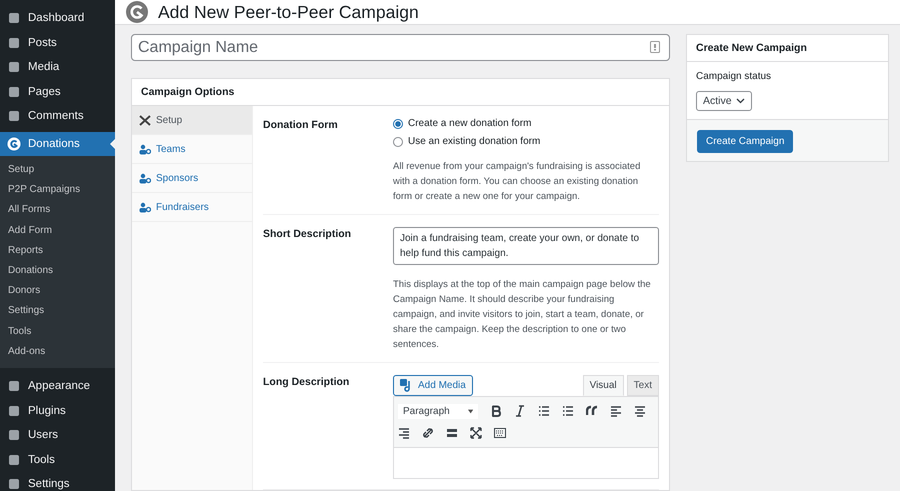 This screenshot has width=900, height=491. I want to click on status-label: Campaign status, so click(734, 76).